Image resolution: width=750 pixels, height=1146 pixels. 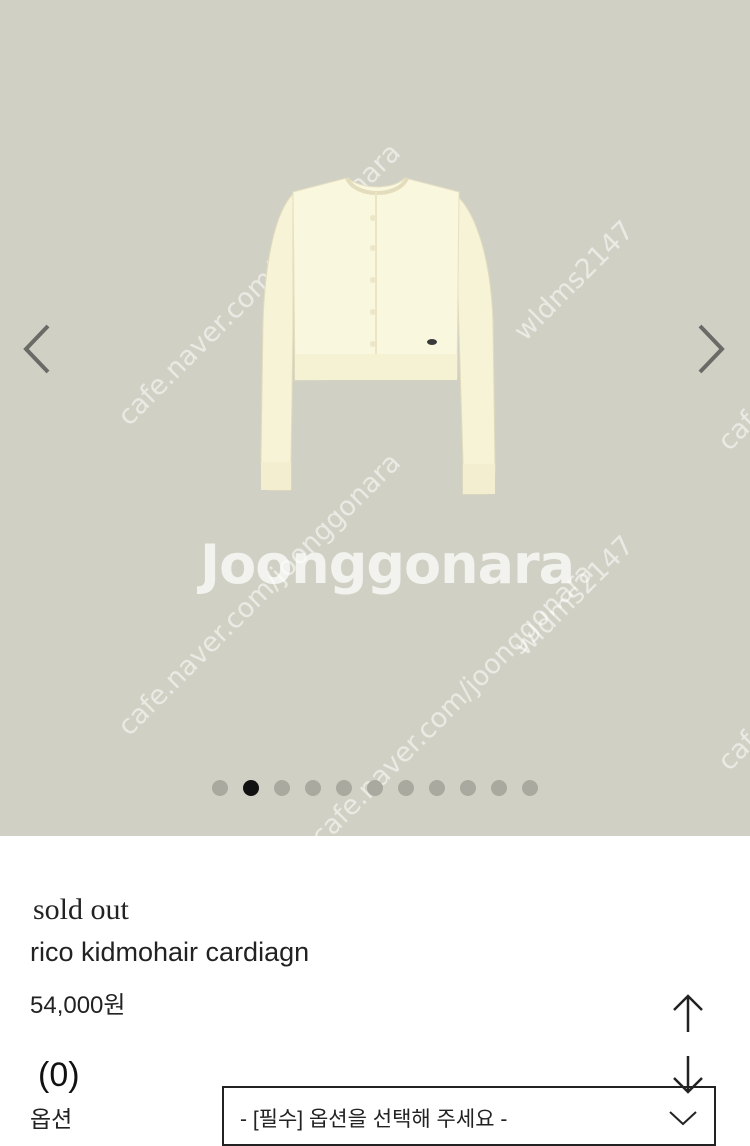 What do you see at coordinates (387, 564) in the screenshot?
I see `watermark-brand: Joonggonara` at bounding box center [387, 564].